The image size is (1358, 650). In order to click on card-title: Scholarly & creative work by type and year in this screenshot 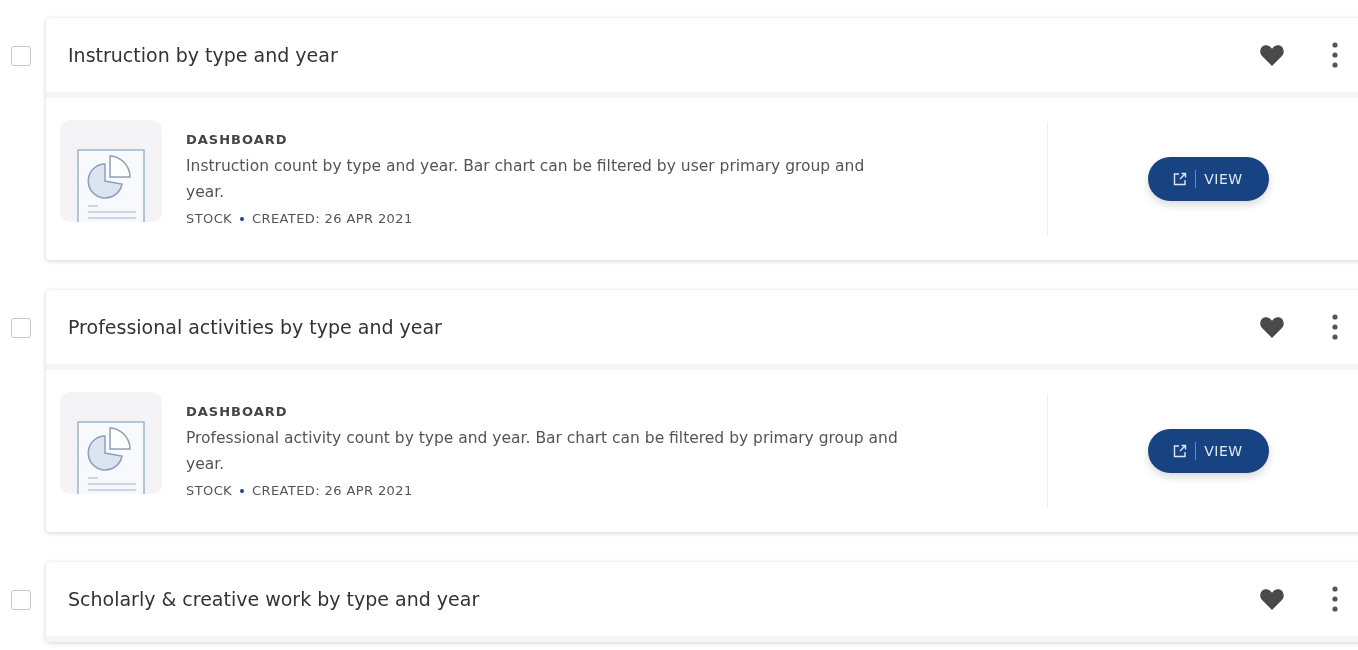, I will do `click(274, 599)`.